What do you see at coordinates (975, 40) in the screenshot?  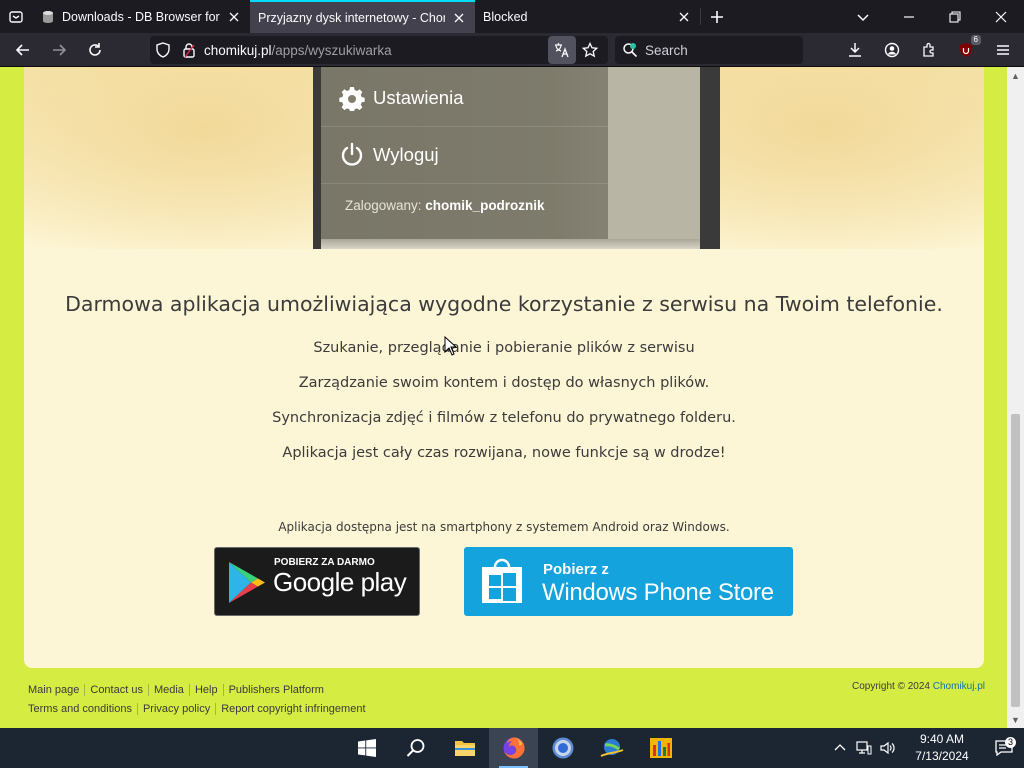 I see `extension-badge: 6` at bounding box center [975, 40].